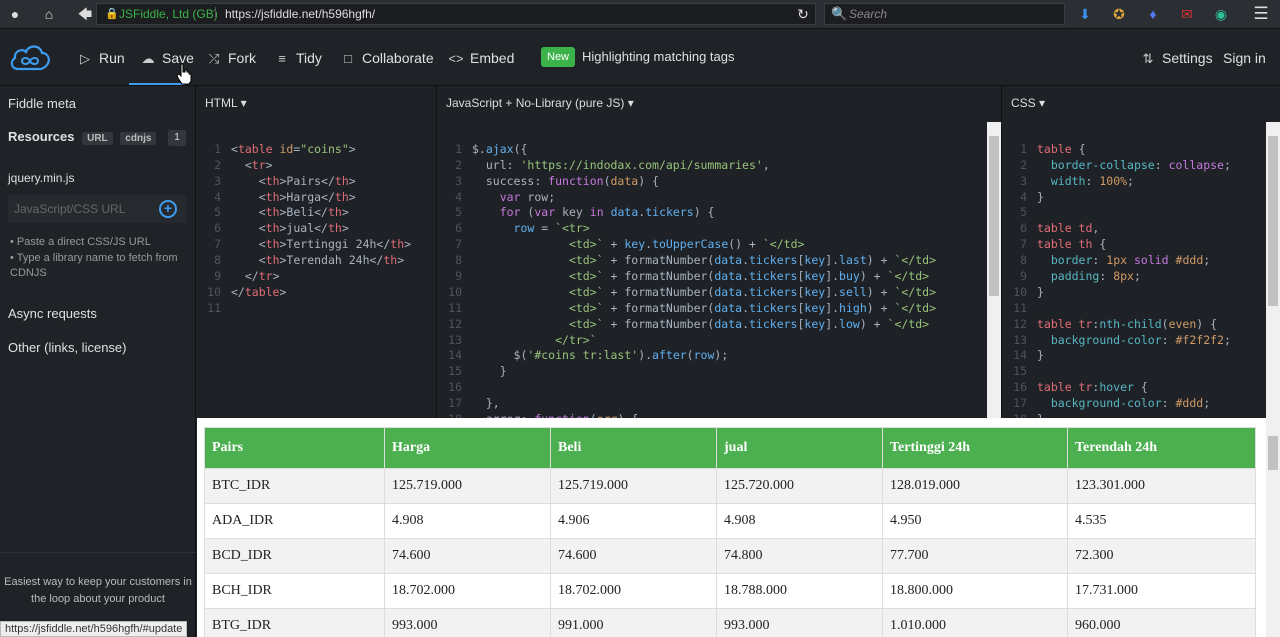  What do you see at coordinates (839, 13) in the screenshot?
I see `search-icon: 🔍` at bounding box center [839, 13].